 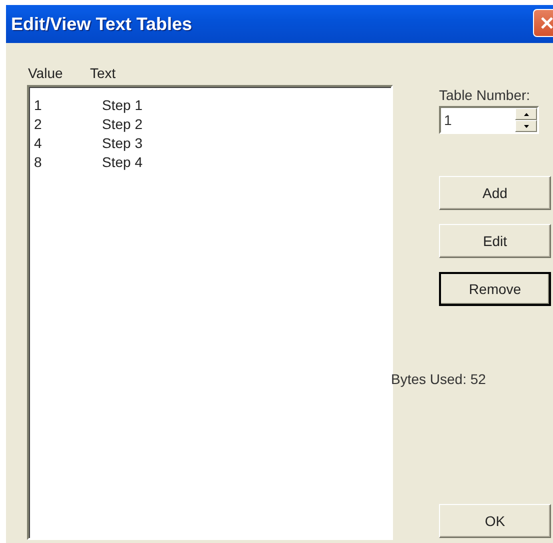 What do you see at coordinates (122, 104) in the screenshot?
I see `text-cell: Step 1` at bounding box center [122, 104].